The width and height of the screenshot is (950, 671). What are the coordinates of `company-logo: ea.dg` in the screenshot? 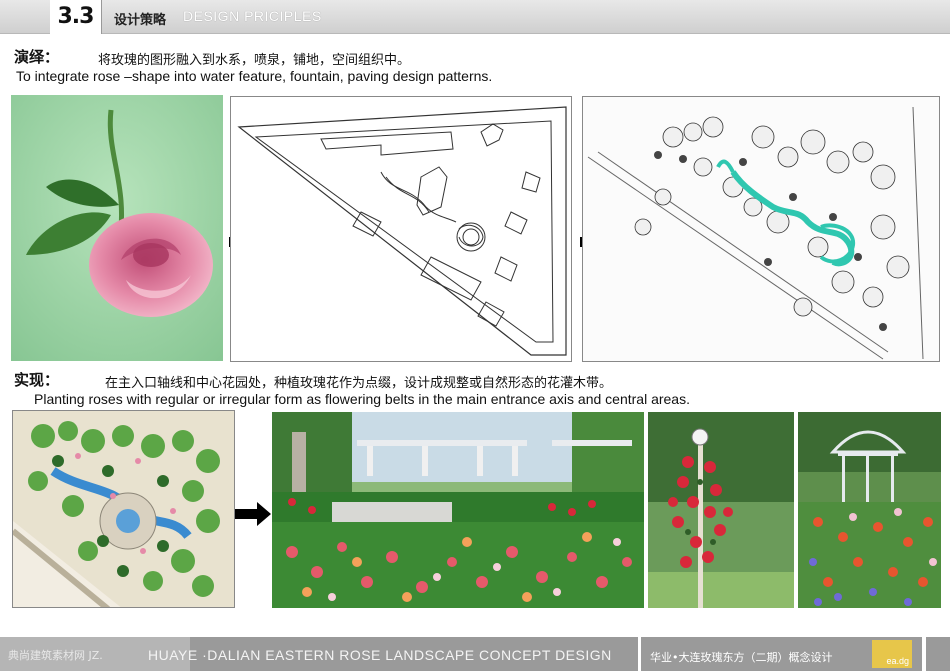 It's located at (892, 654).